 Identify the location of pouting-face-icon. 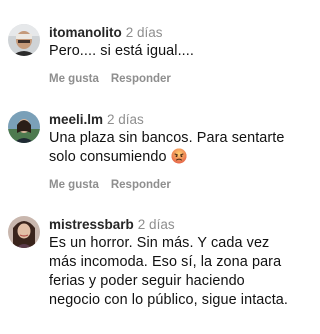
(179, 159).